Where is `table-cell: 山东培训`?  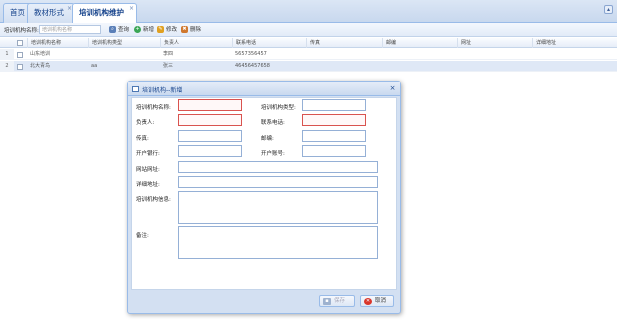 table-cell: 山东培训 is located at coordinates (40, 54).